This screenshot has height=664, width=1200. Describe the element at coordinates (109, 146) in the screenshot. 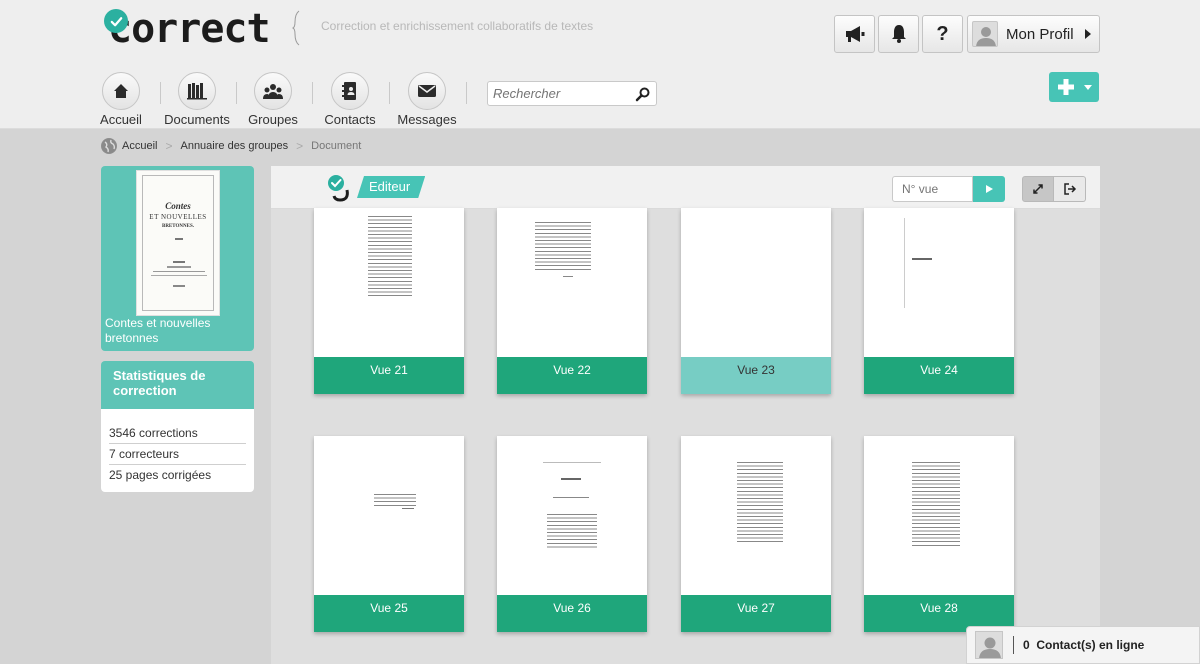

I see `globe-icon` at that location.